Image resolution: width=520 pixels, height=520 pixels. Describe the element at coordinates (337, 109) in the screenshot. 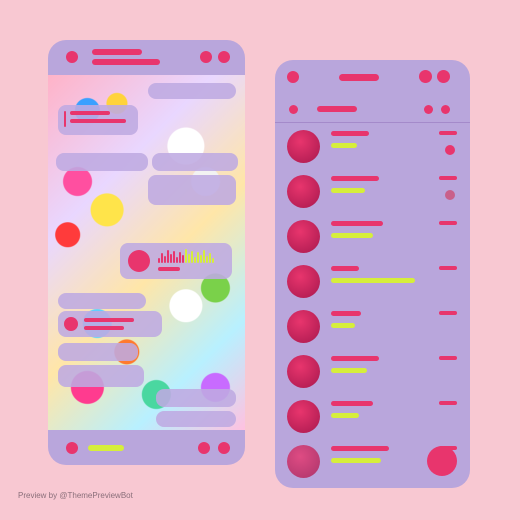

I see `folder-tab` at that location.